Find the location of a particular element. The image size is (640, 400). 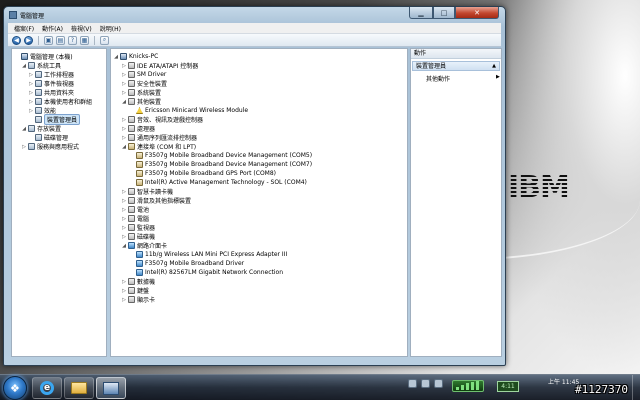

tree-item: F3507g Mobile Broadband GPS Port (COM8) is located at coordinates (202, 173).